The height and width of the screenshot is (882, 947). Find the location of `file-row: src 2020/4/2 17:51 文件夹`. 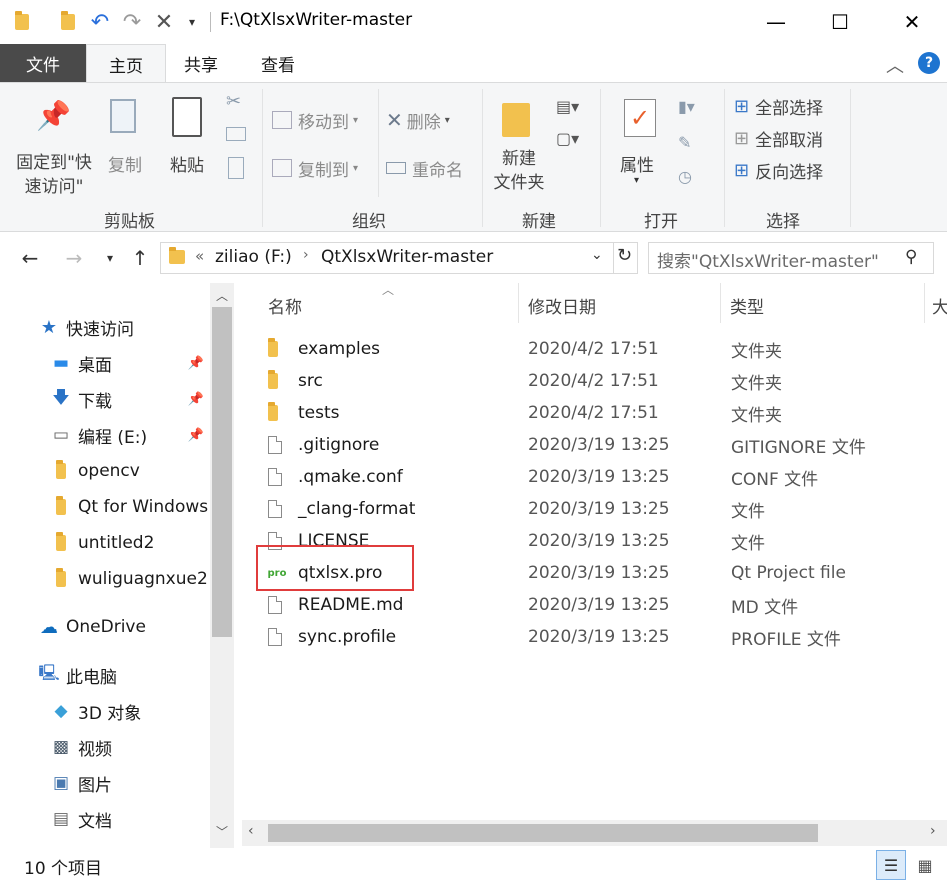

file-row: src 2020/4/2 17:51 文件夹 is located at coordinates (594, 381).